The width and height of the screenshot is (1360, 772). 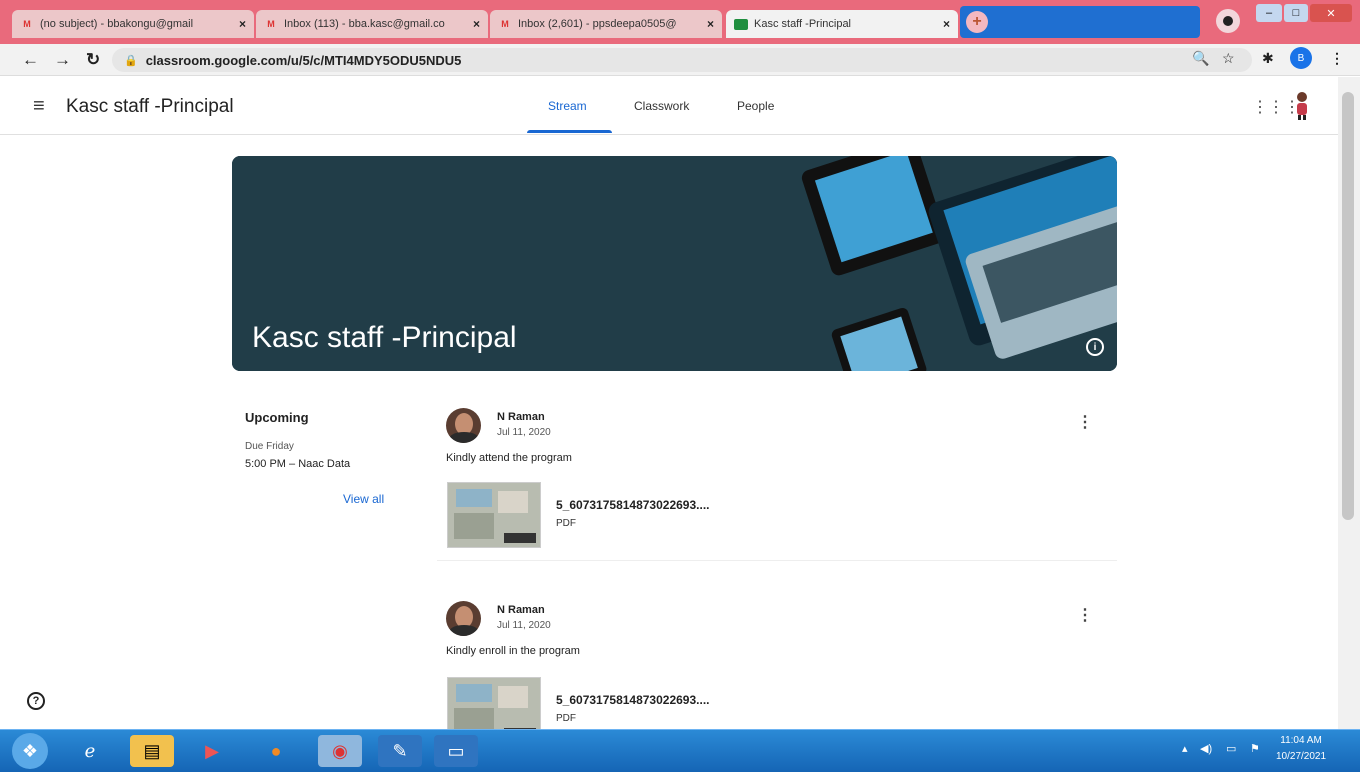 What do you see at coordinates (340, 751) in the screenshot?
I see `chrome-icon: ◉` at bounding box center [340, 751].